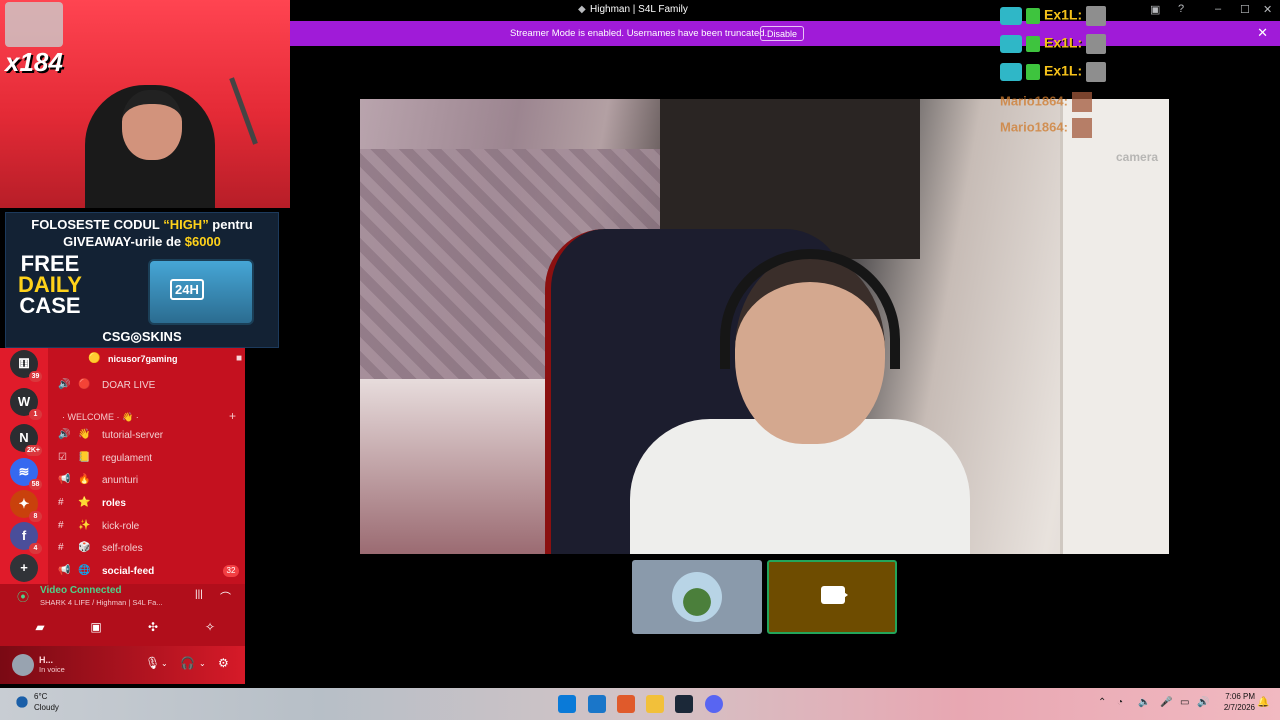 This screenshot has height=720, width=1280. Describe the element at coordinates (26, 474) in the screenshot. I see `server-icon: ≋ 58` at that location.